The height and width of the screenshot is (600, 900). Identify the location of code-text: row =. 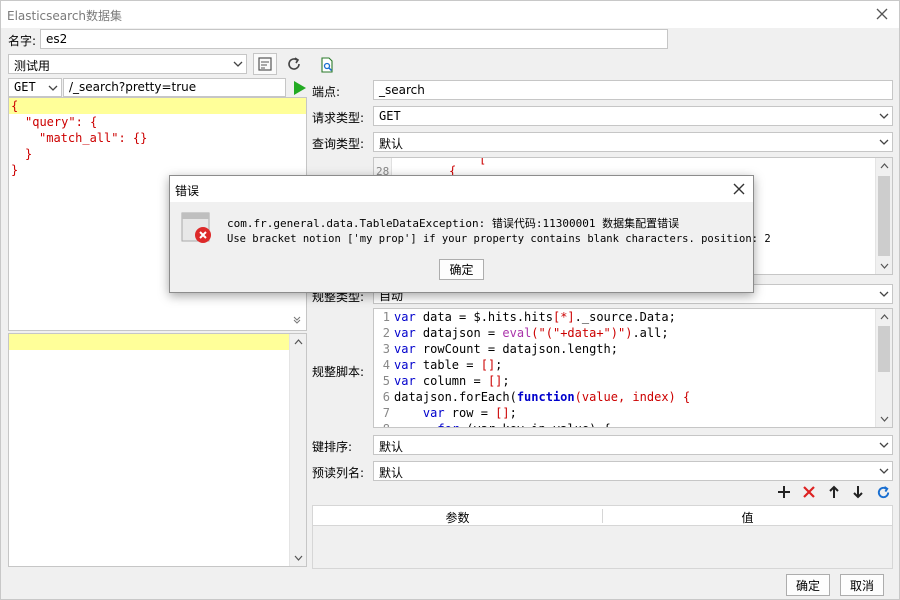
(470, 413).